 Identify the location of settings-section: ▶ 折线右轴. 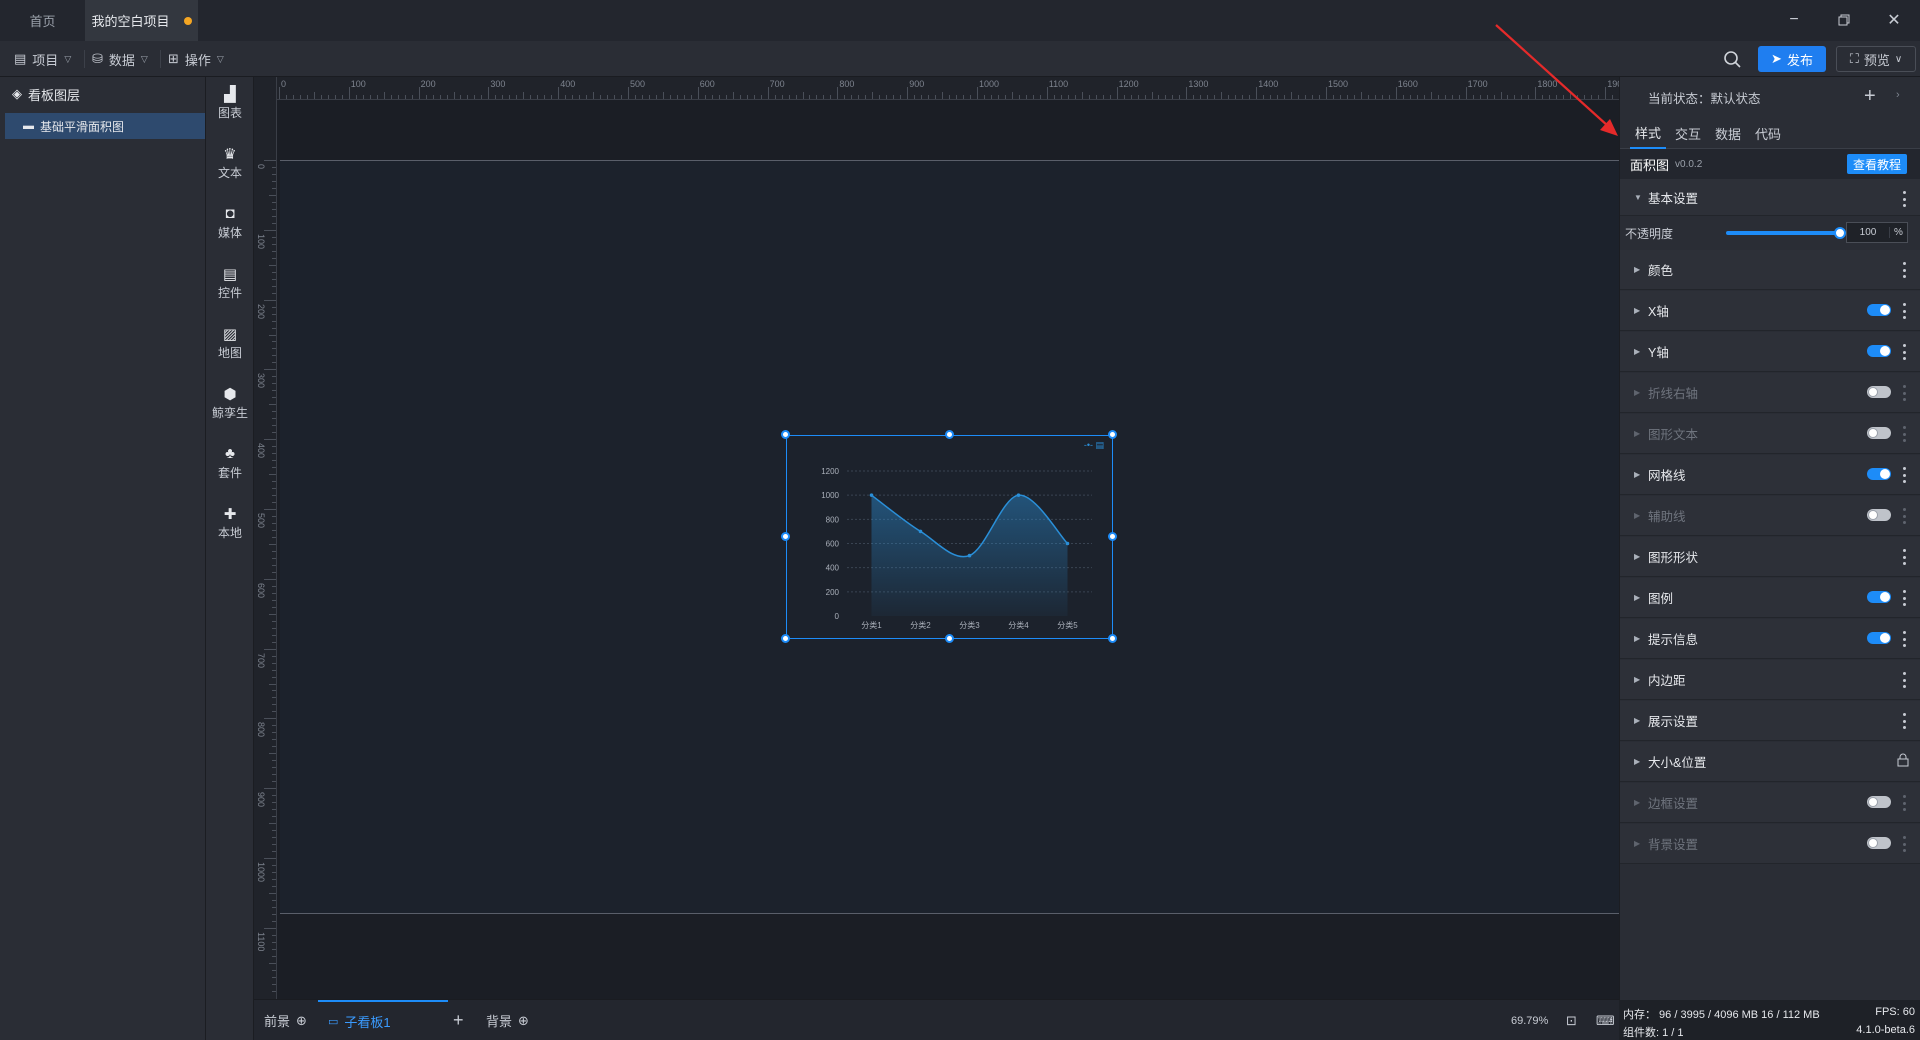
(1770, 393).